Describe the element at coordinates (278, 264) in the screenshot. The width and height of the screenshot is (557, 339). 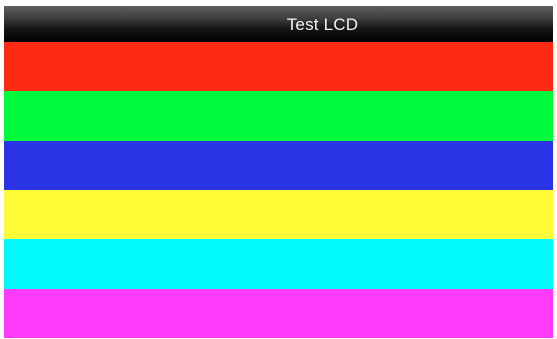
I see `color-bar-cyan` at that location.